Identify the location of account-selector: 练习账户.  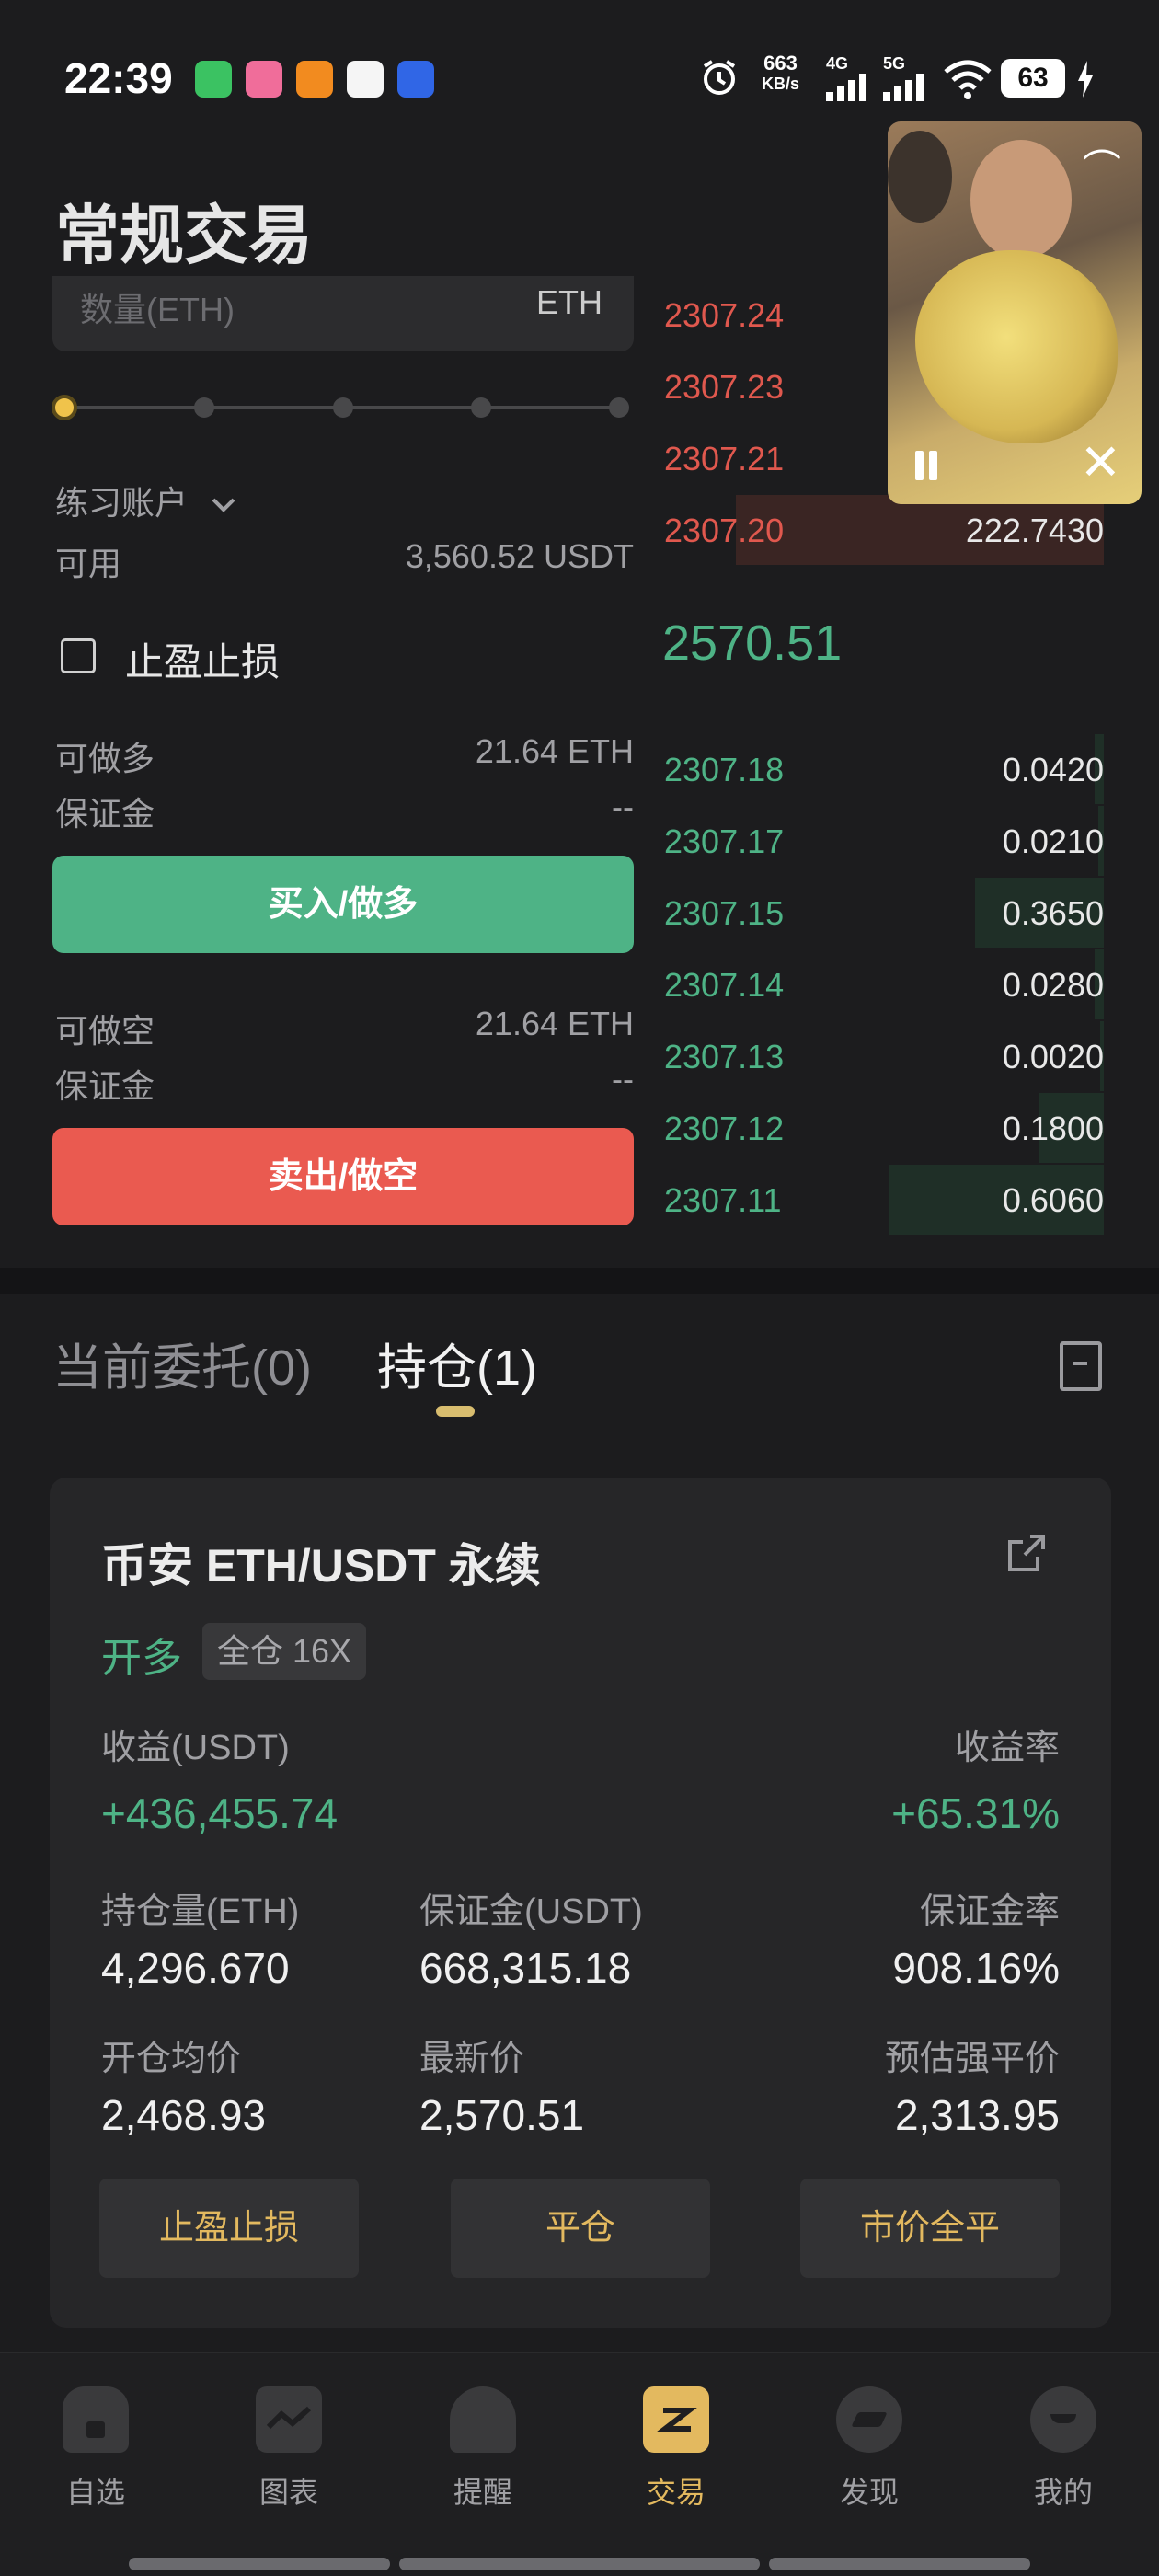
(146, 500).